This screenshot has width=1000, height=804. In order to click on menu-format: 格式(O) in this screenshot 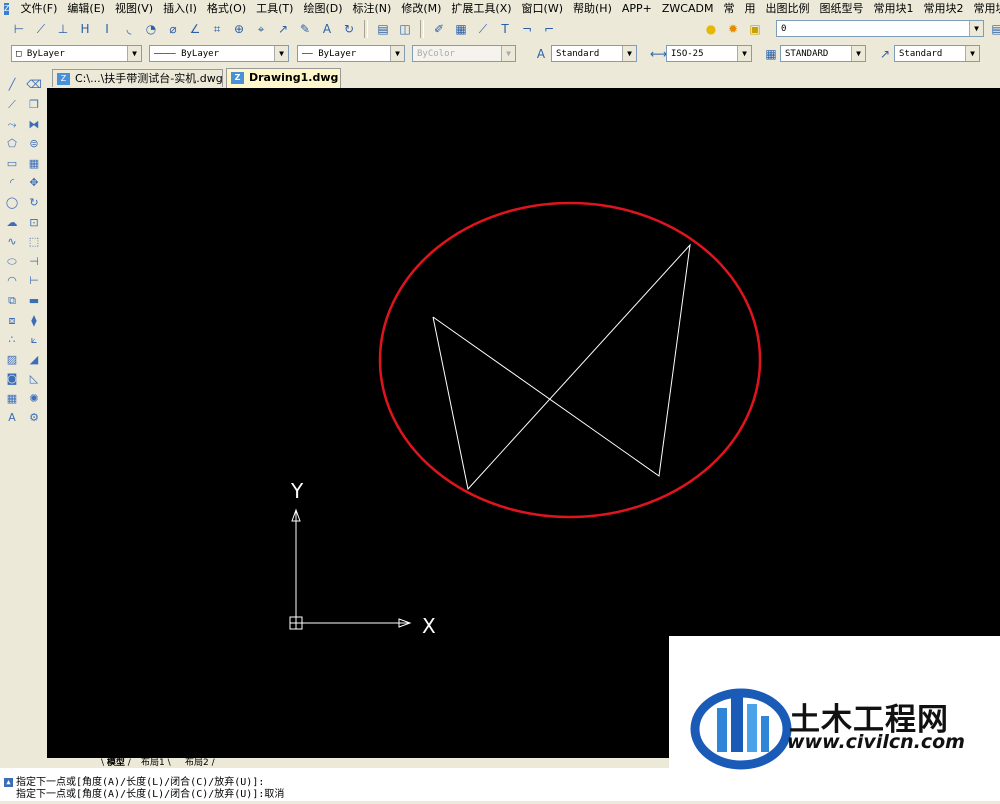, I will do `click(226, 8)`.